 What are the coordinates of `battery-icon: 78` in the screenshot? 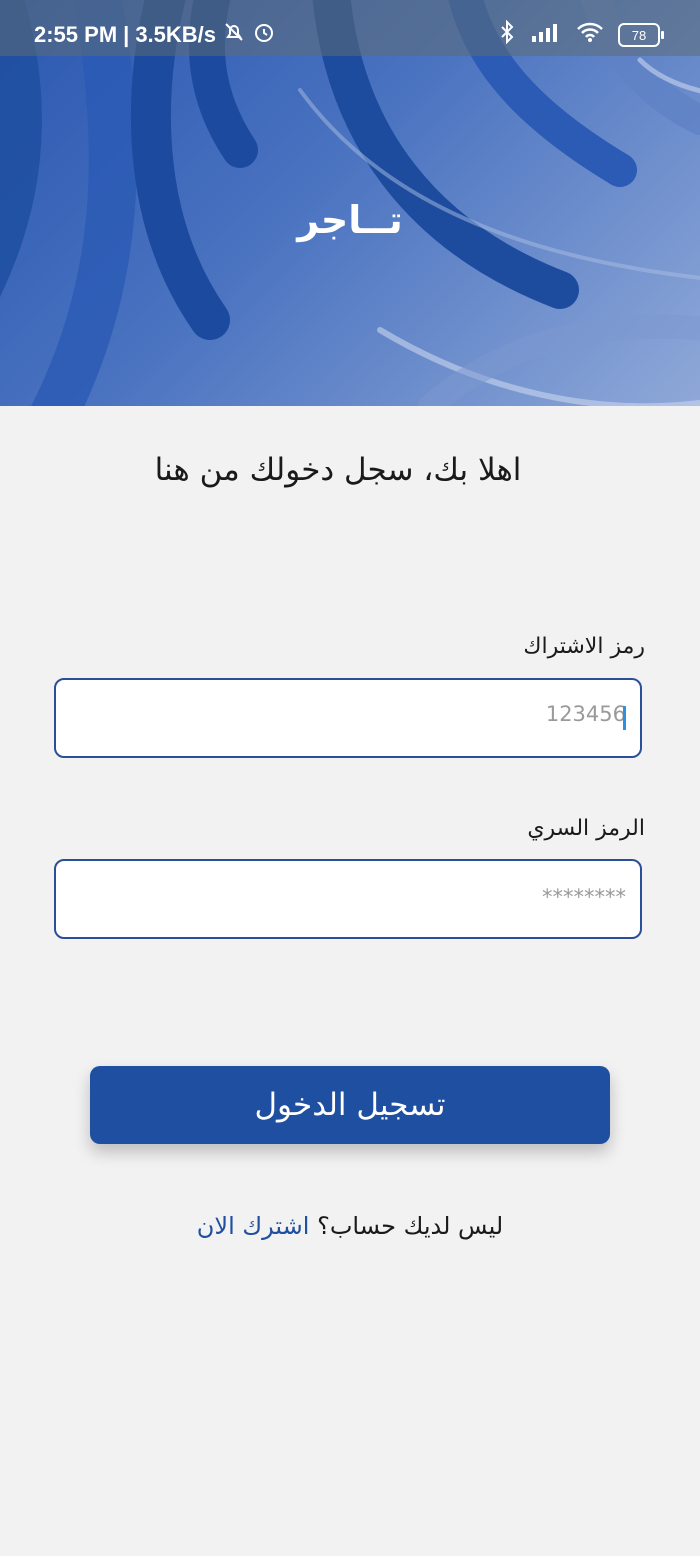 It's located at (641, 35).